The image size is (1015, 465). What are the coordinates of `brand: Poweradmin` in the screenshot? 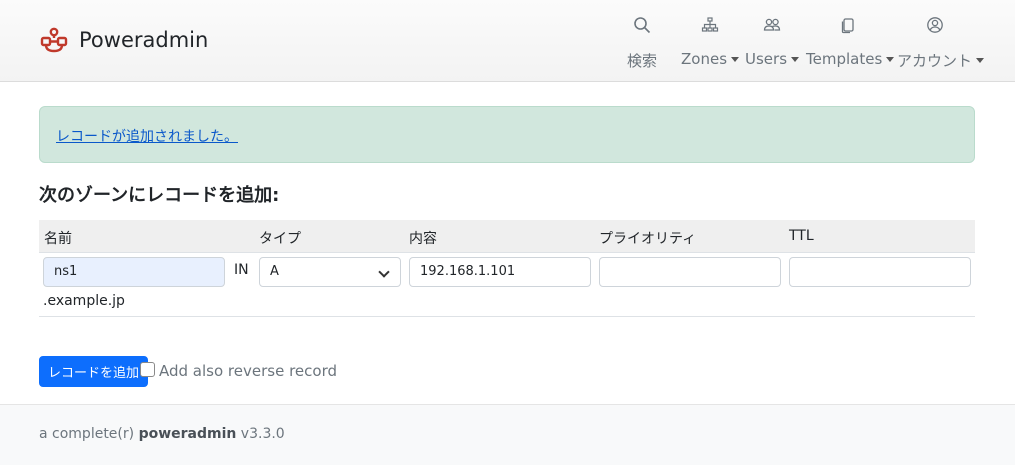 It's located at (124, 40).